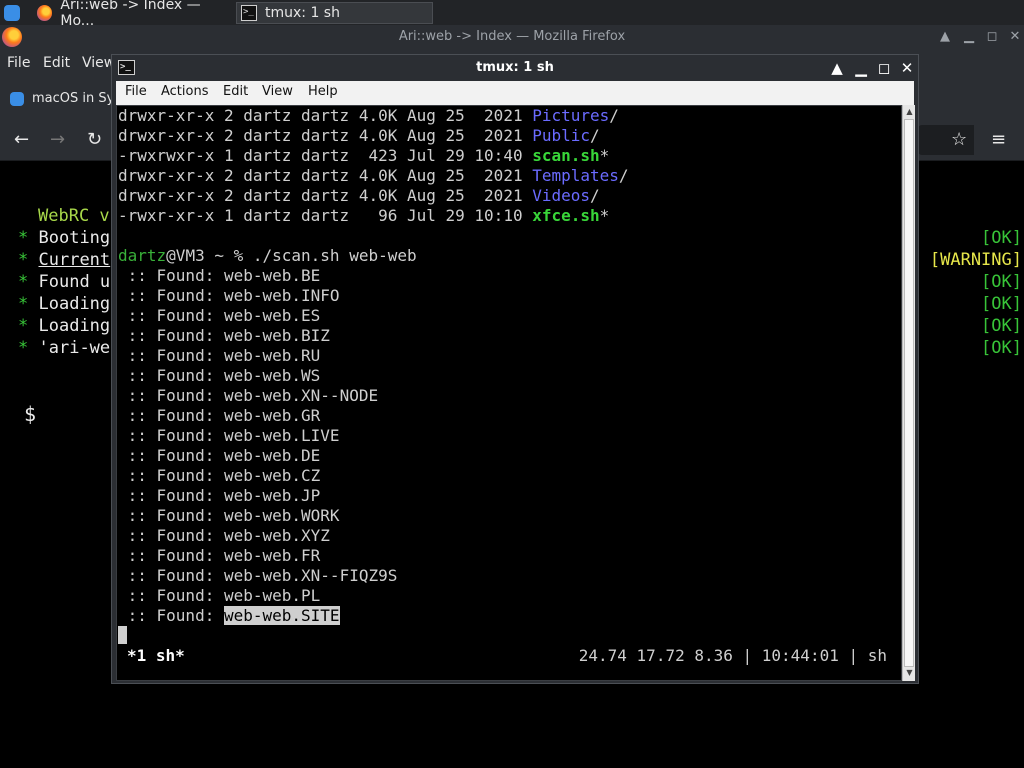  Describe the element at coordinates (248, 395) in the screenshot. I see `found-line: :: Found: web-web.XN--NODE` at that location.